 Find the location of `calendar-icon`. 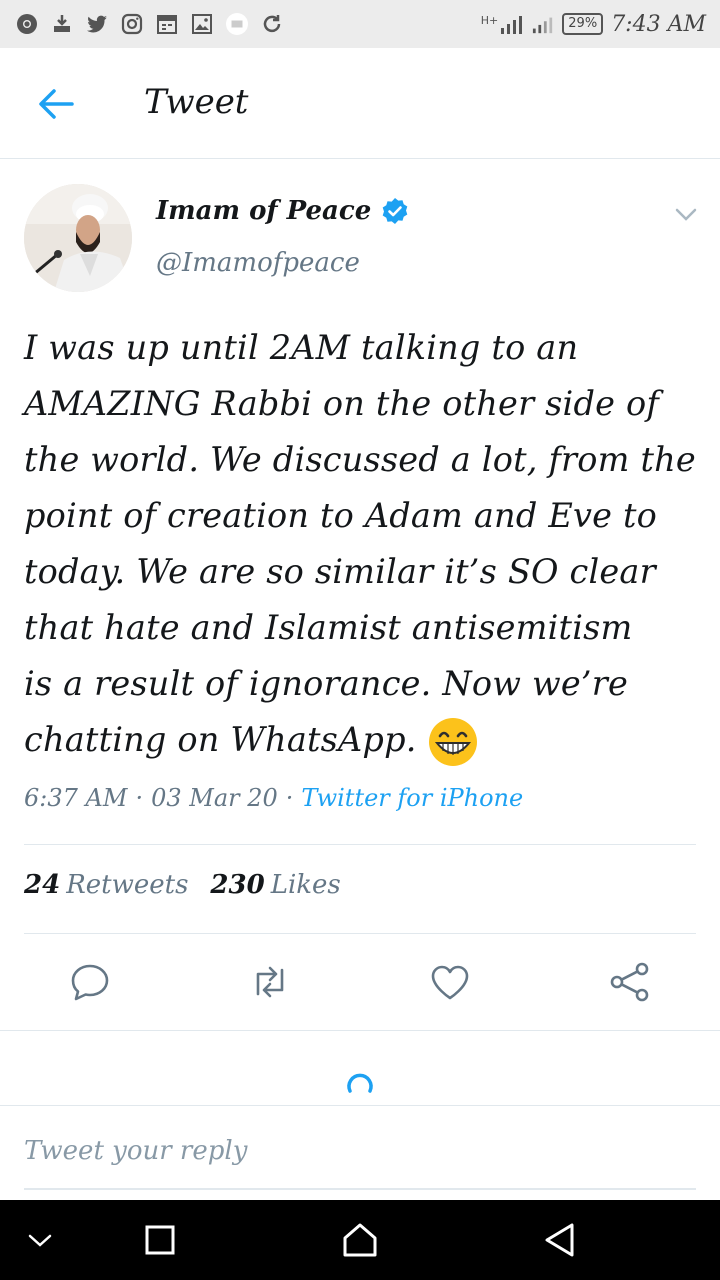

calendar-icon is located at coordinates (167, 24).